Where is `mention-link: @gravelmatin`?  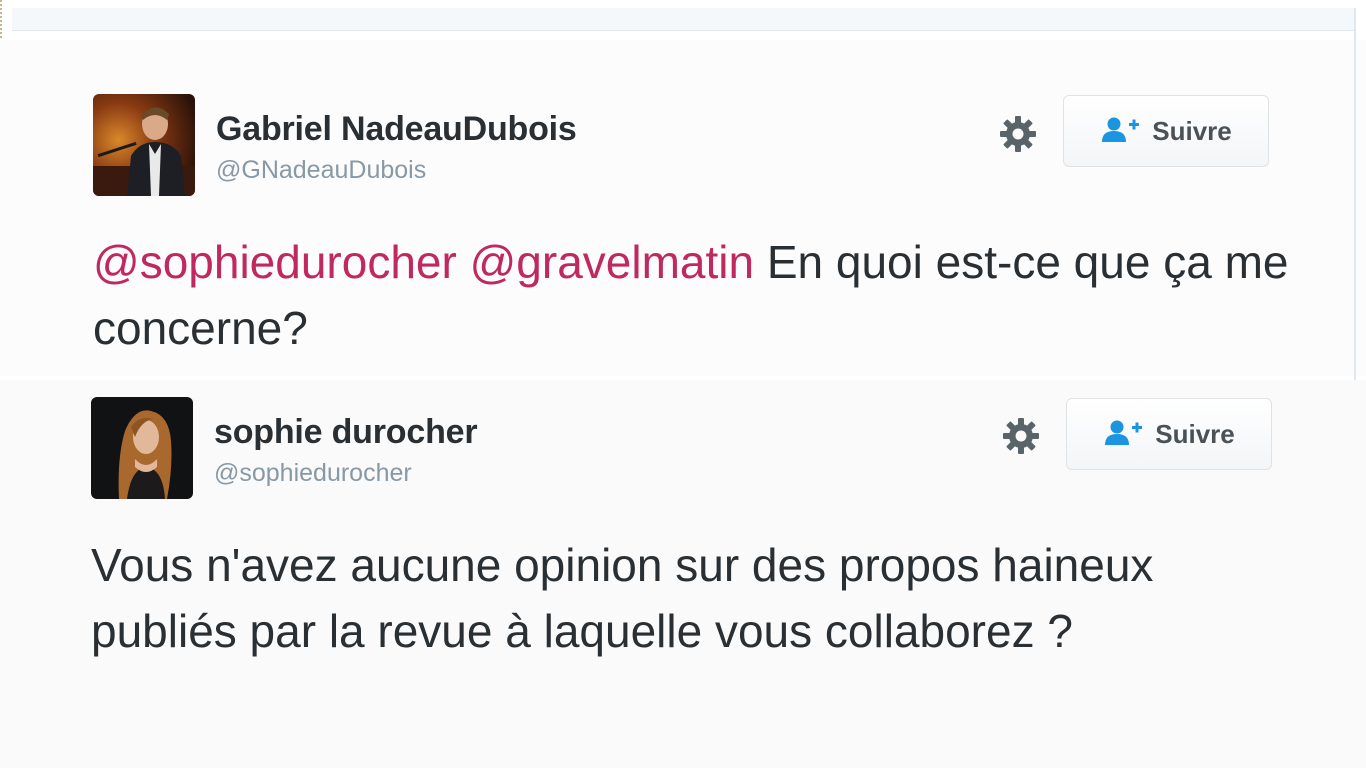
mention-link: @gravelmatin is located at coordinates (612, 262).